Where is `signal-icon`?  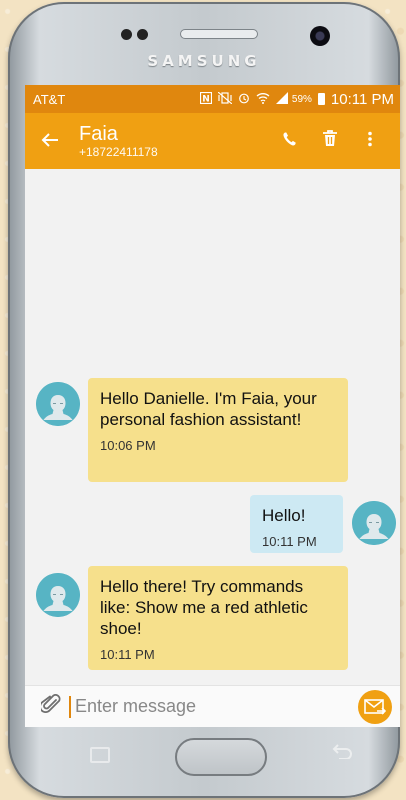 signal-icon is located at coordinates (281, 99).